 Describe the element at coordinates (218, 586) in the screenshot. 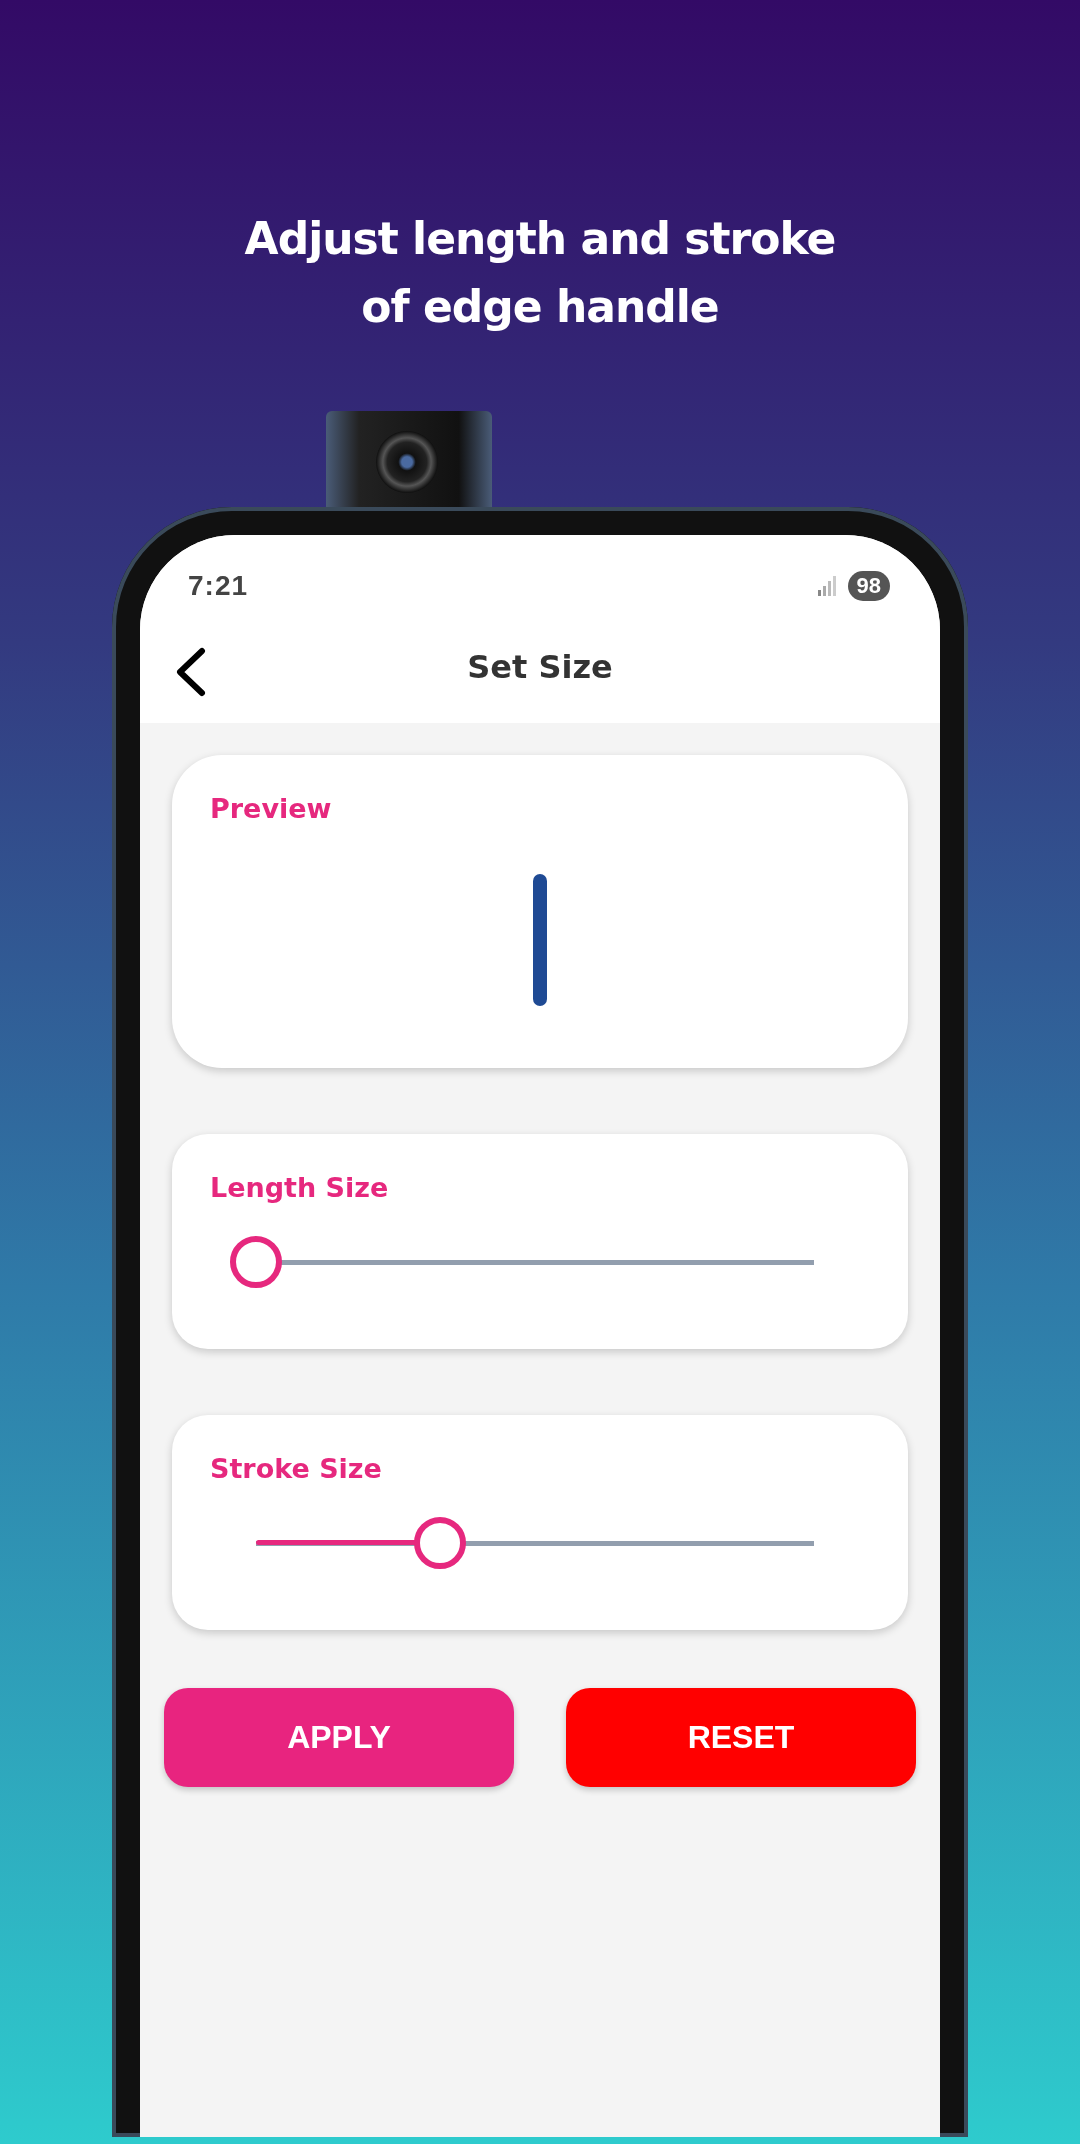

I see `status-time: 7:21` at that location.